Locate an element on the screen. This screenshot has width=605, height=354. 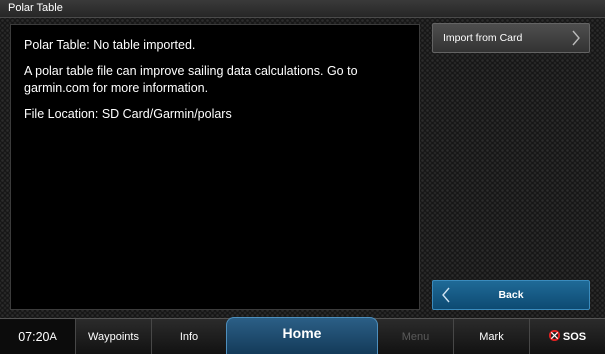
chevron-right-icon is located at coordinates (576, 40).